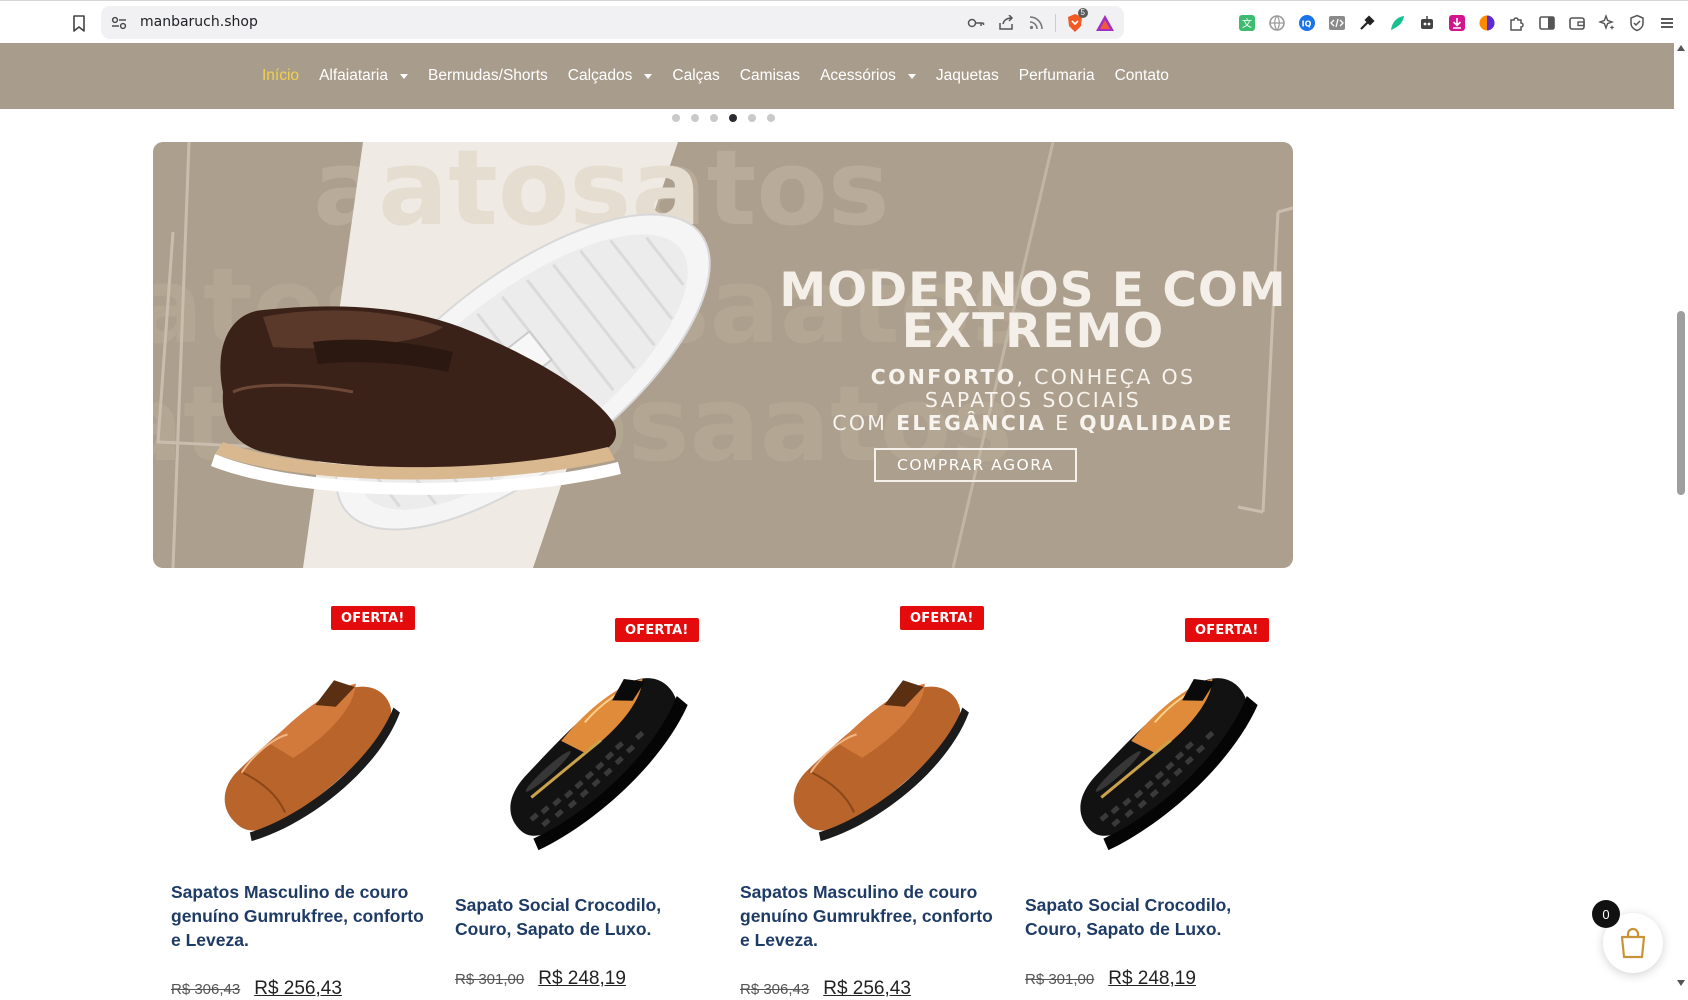  What do you see at coordinates (1156, 423) in the screenshot?
I see `hero-sub-bold-qualidade: QUALIDADE` at bounding box center [1156, 423].